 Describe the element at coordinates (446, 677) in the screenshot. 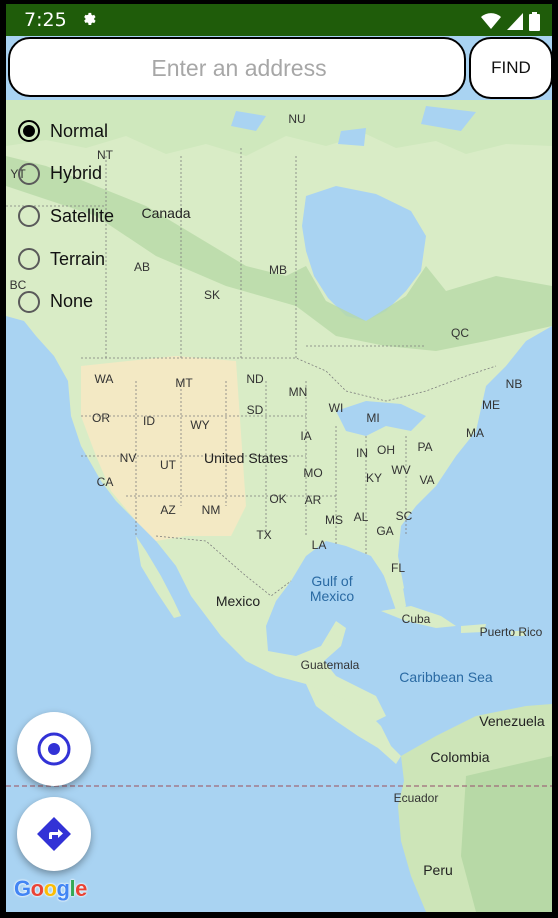

I see `label-caribbean-sea: Caribbean Sea` at that location.